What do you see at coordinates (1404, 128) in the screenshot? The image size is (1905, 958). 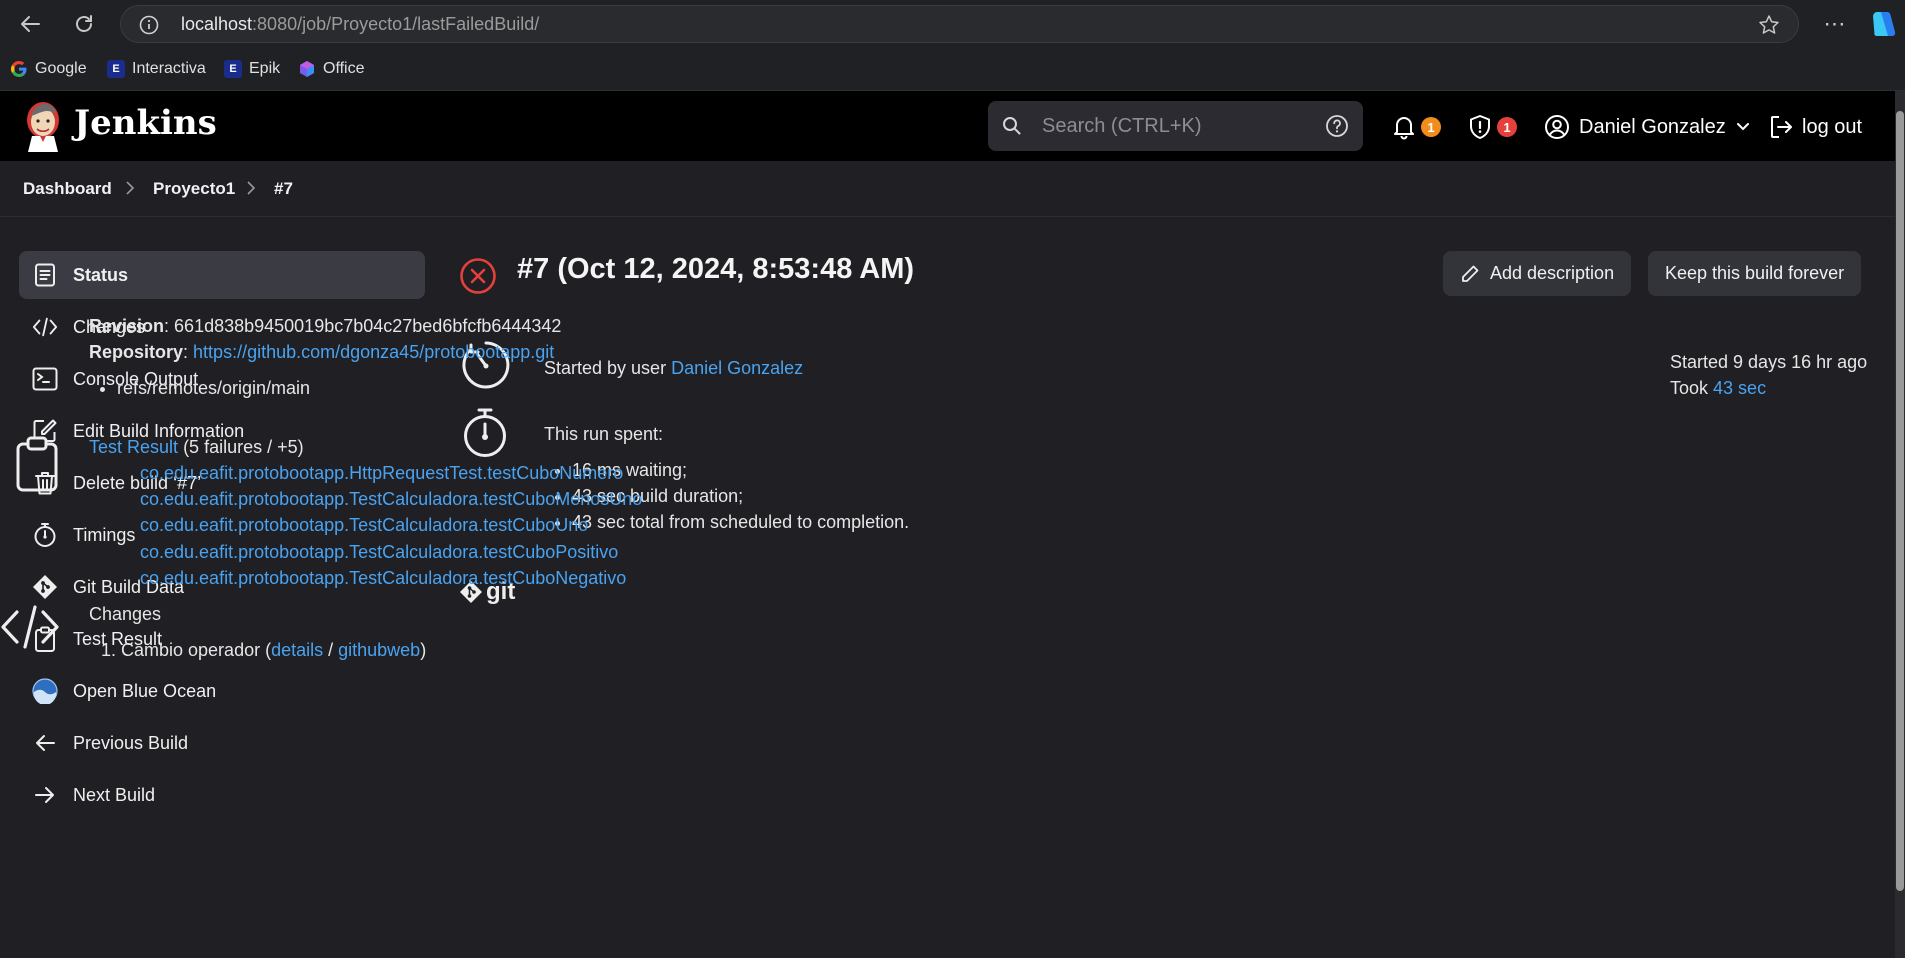 I see `bell-icon` at bounding box center [1404, 128].